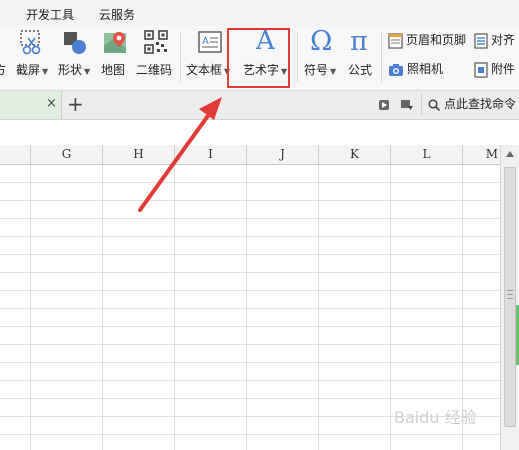 This screenshot has height=450, width=519. I want to click on qrcode-button: 二维码, so click(156, 58).